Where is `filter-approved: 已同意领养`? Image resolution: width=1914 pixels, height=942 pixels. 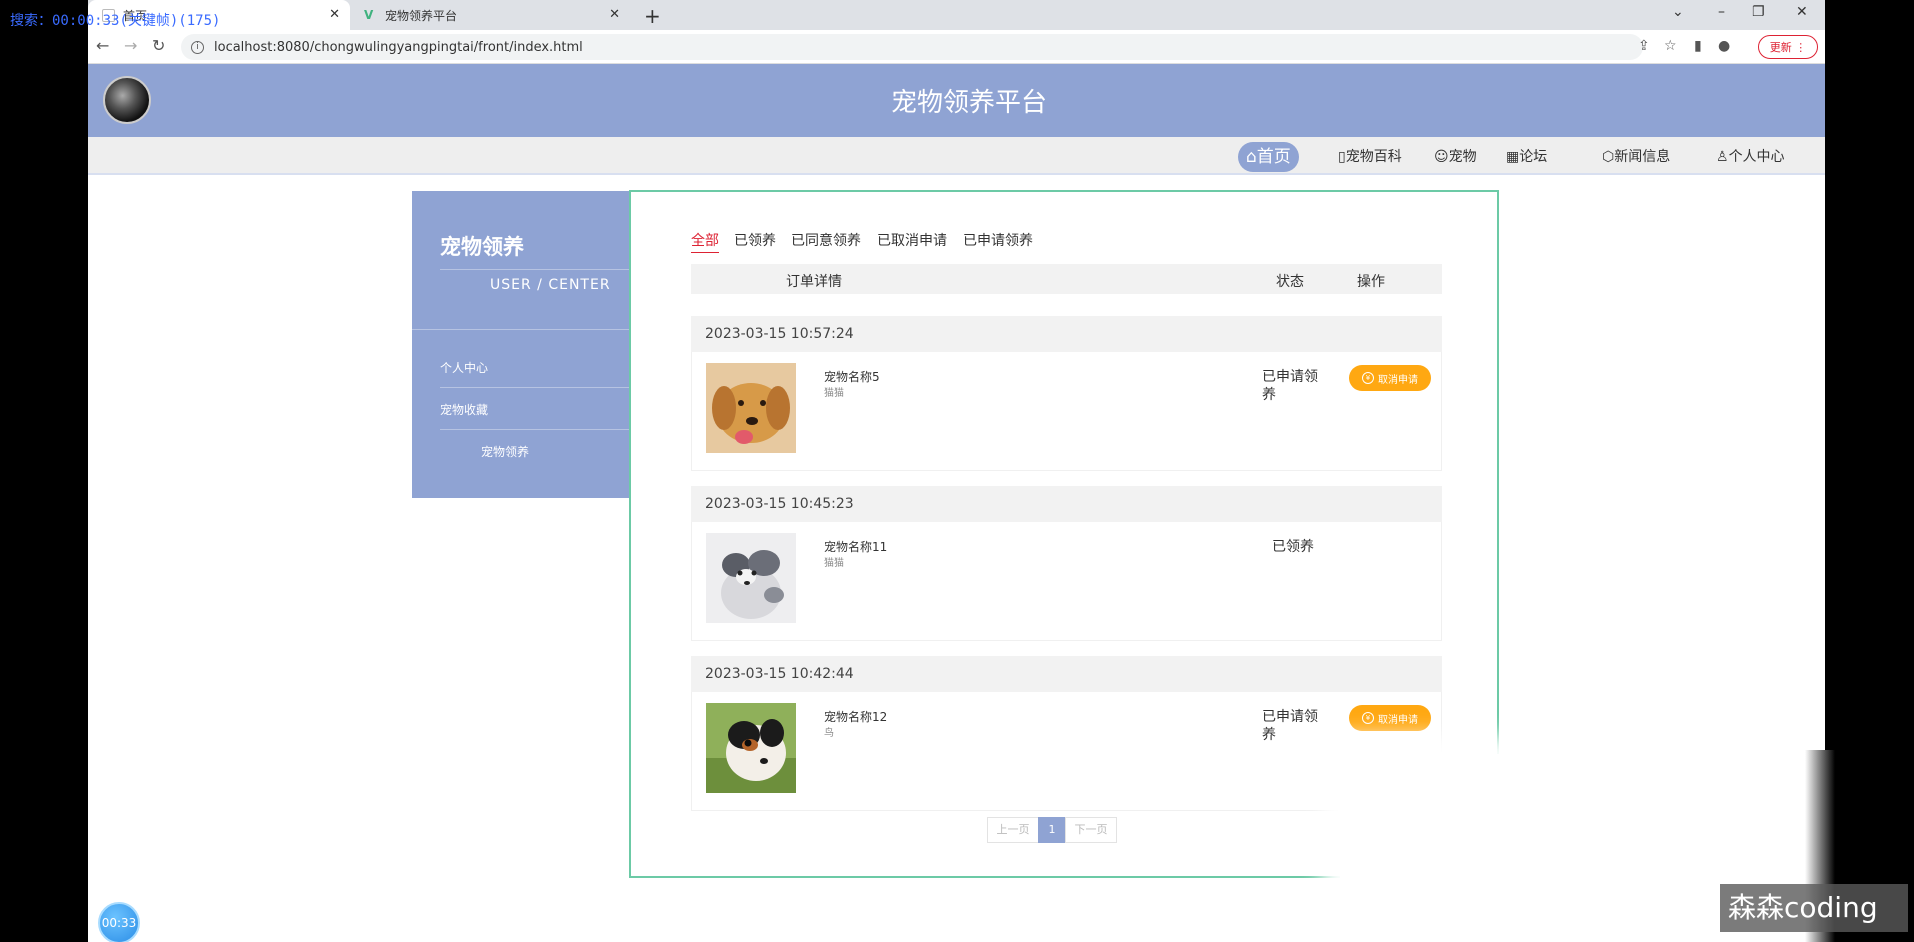
filter-approved: 已同意领养 is located at coordinates (826, 240).